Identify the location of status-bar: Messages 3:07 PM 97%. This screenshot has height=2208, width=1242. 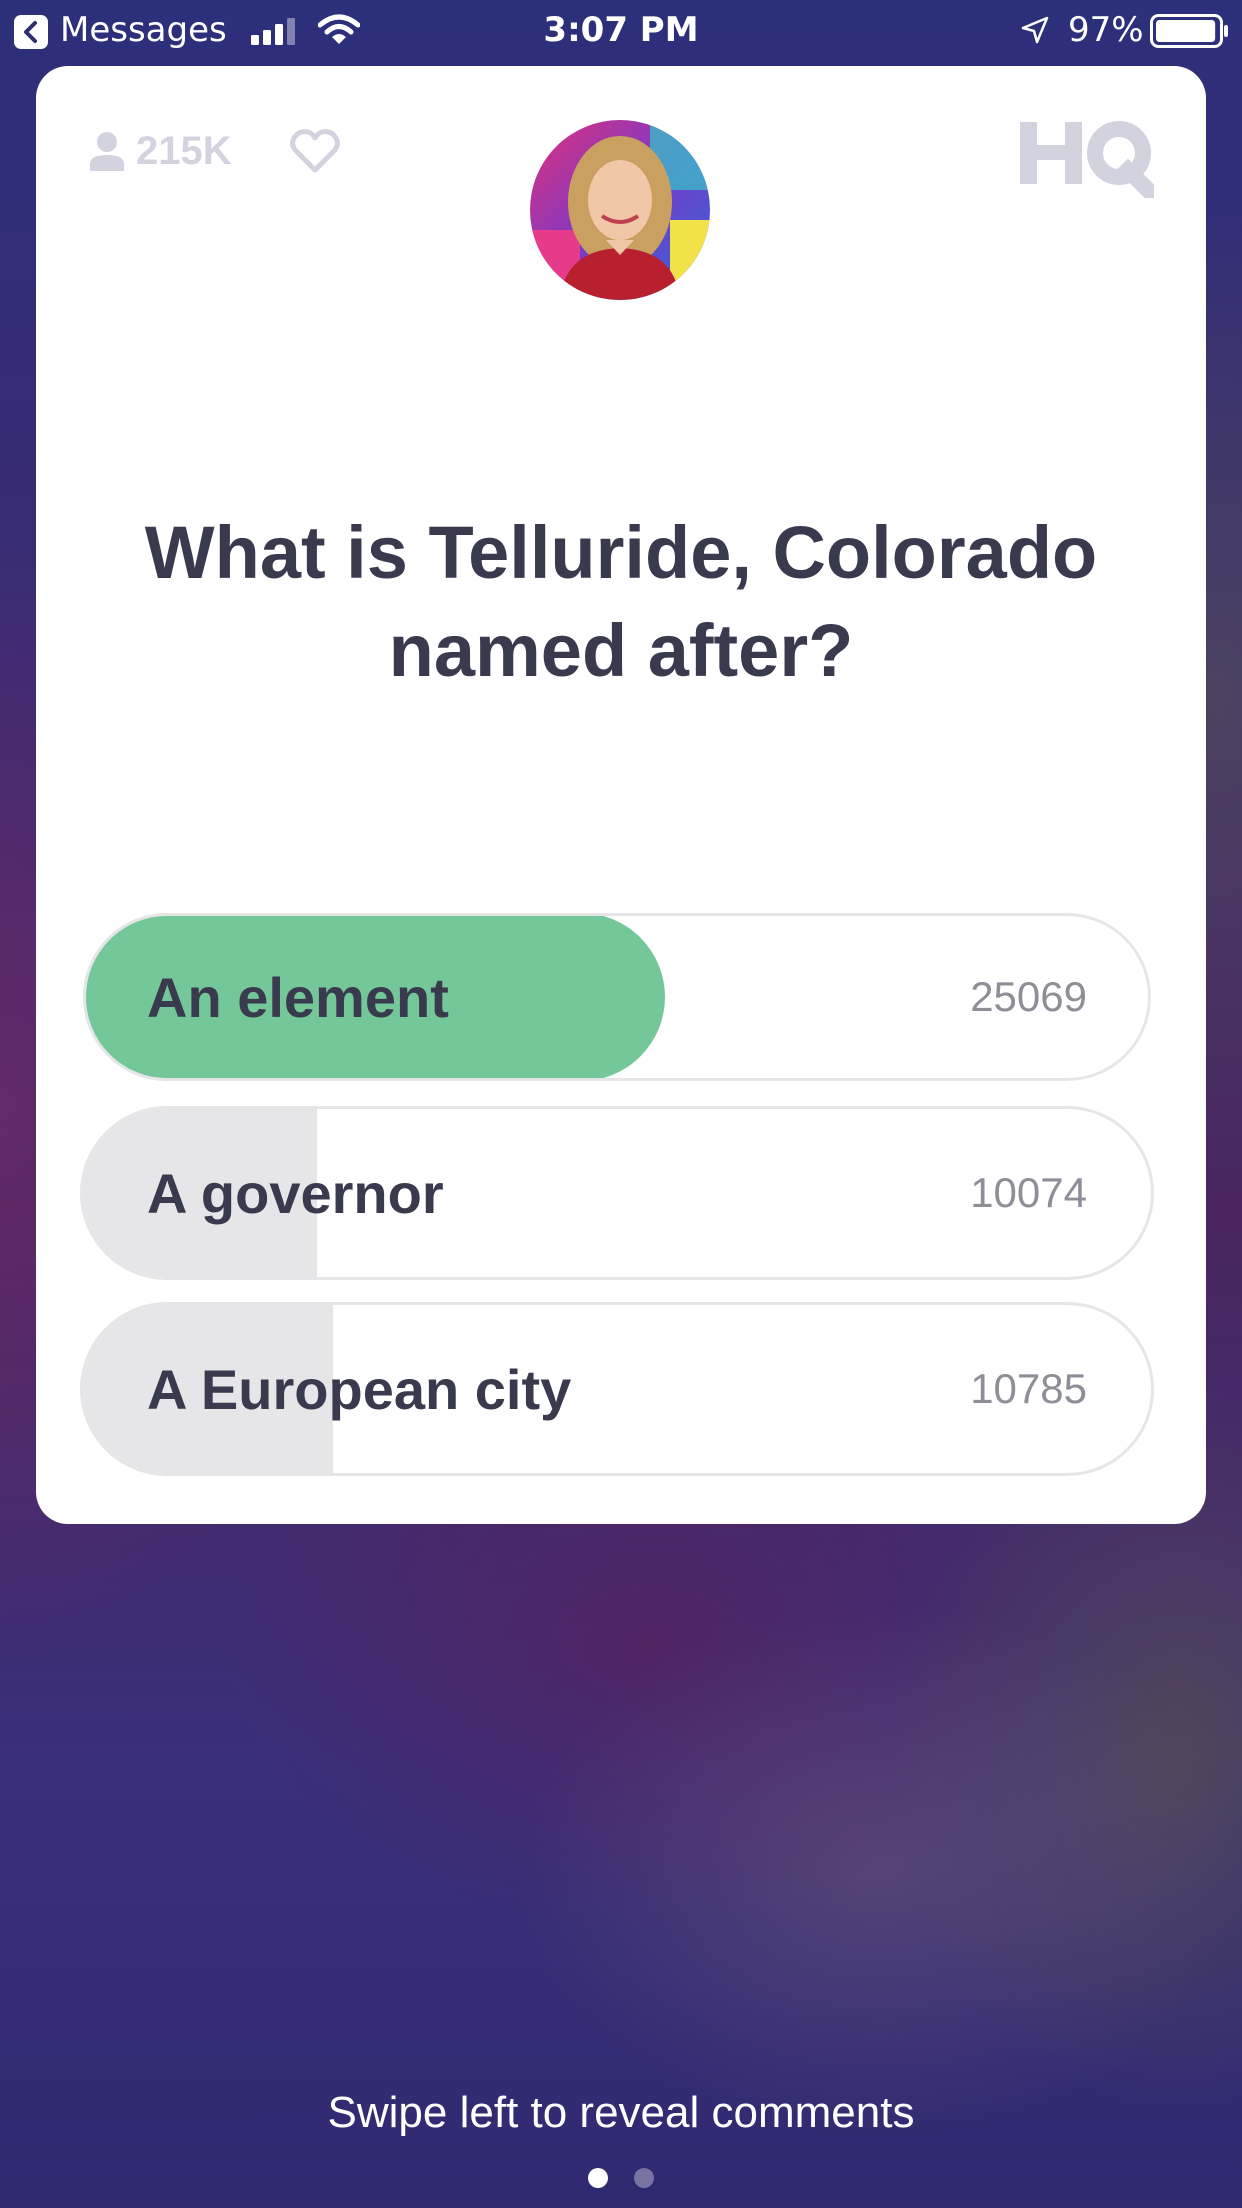
(621, 31).